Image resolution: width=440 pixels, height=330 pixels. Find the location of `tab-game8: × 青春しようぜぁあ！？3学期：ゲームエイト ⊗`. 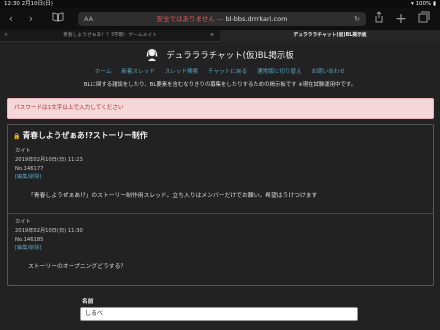

tab-game8: × 青春しようぜぁあ！？3学期：ゲームエイト ⊗ is located at coordinates (110, 36).